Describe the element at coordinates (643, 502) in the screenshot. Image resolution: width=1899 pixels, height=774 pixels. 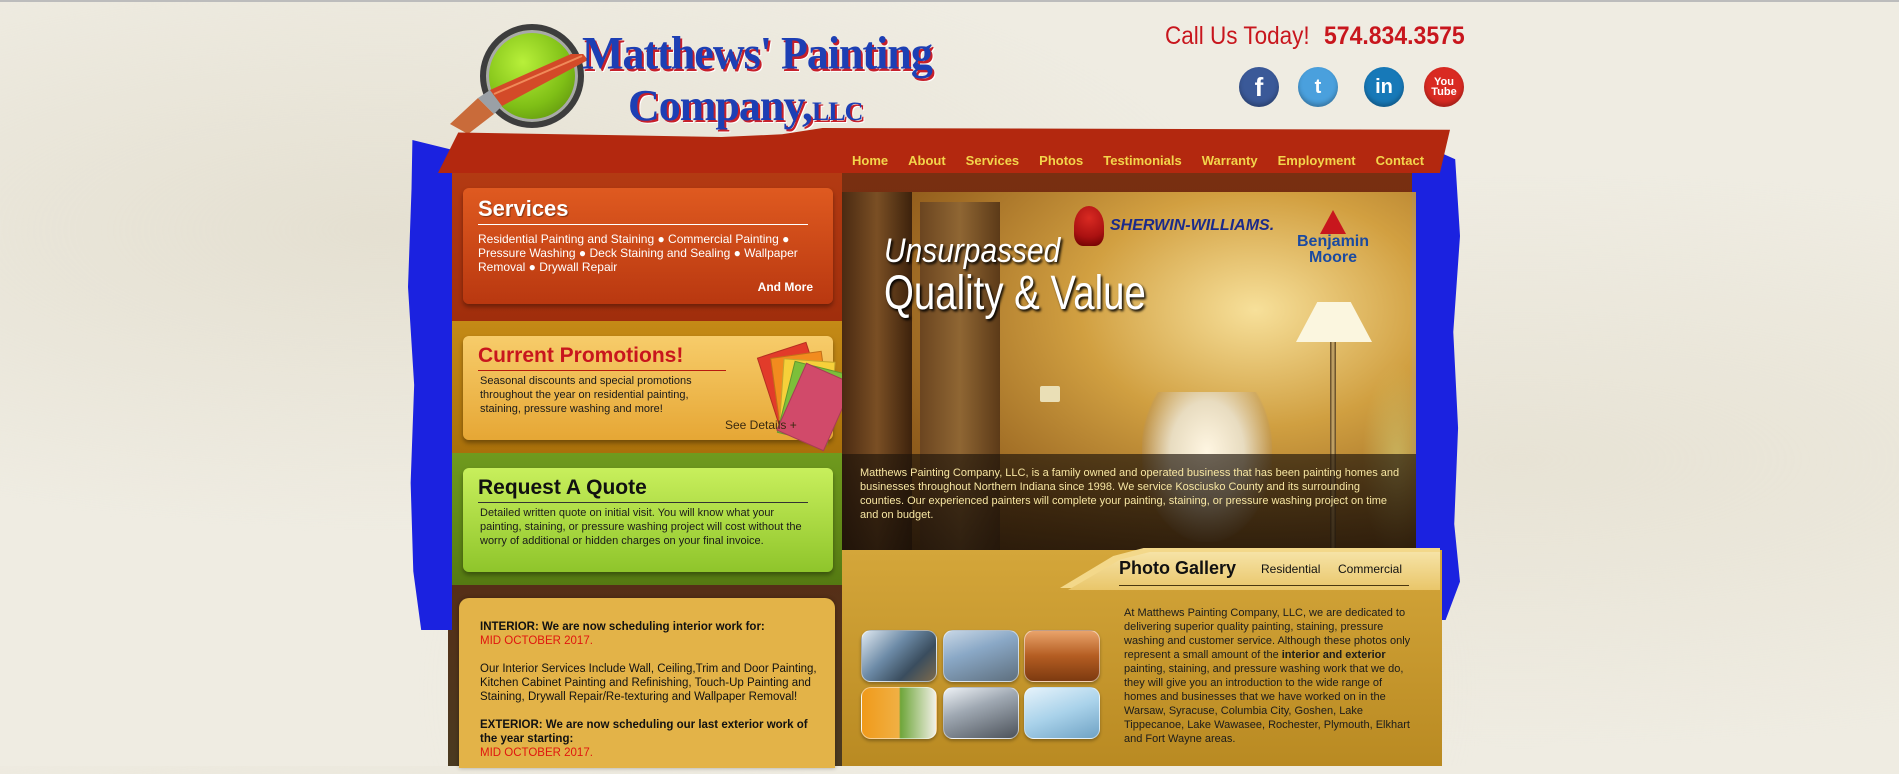
I see `quote-divider` at that location.